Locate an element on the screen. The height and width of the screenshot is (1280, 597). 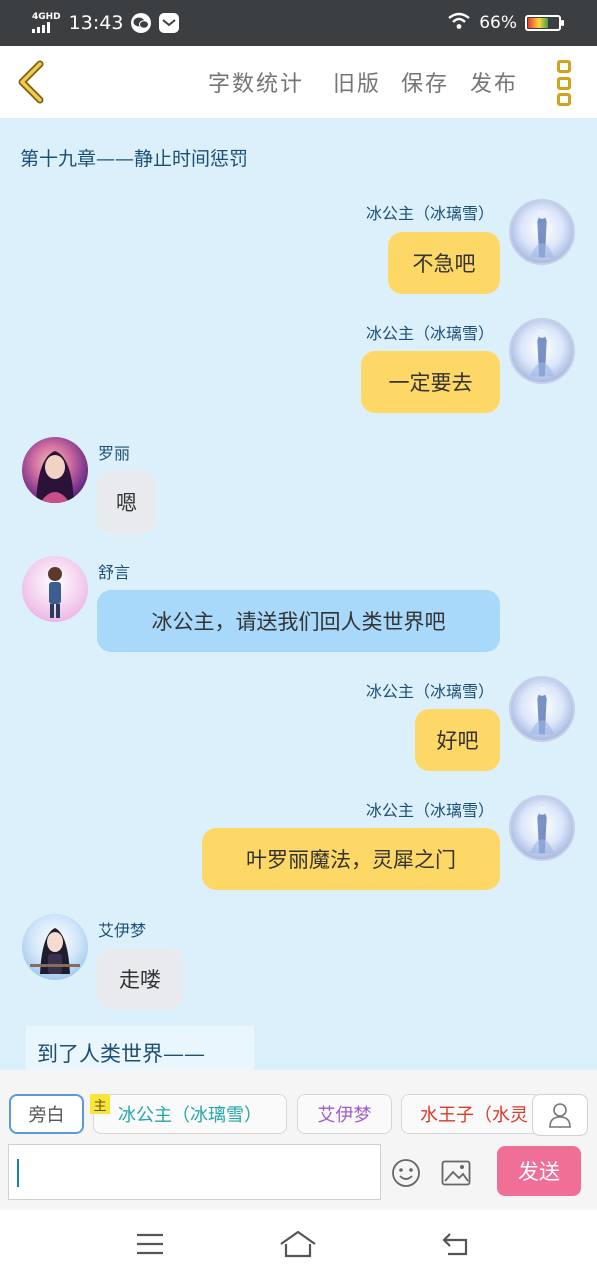
role-chip-water-prince: 水王子（水灵 is located at coordinates (471, 1114).